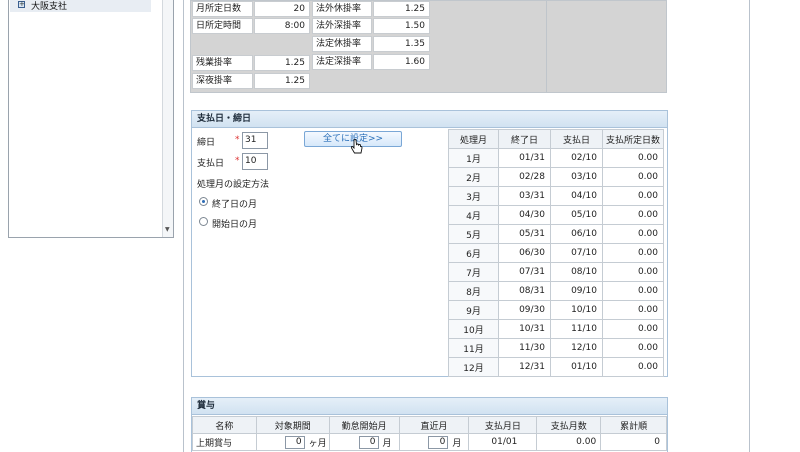 Image resolution: width=800 pixels, height=452 pixels. I want to click on cell-end-date: 07/31, so click(524, 272).